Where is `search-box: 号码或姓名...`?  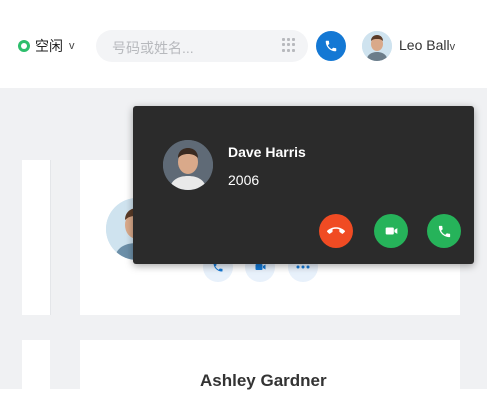 search-box: 号码或姓名... is located at coordinates (202, 46).